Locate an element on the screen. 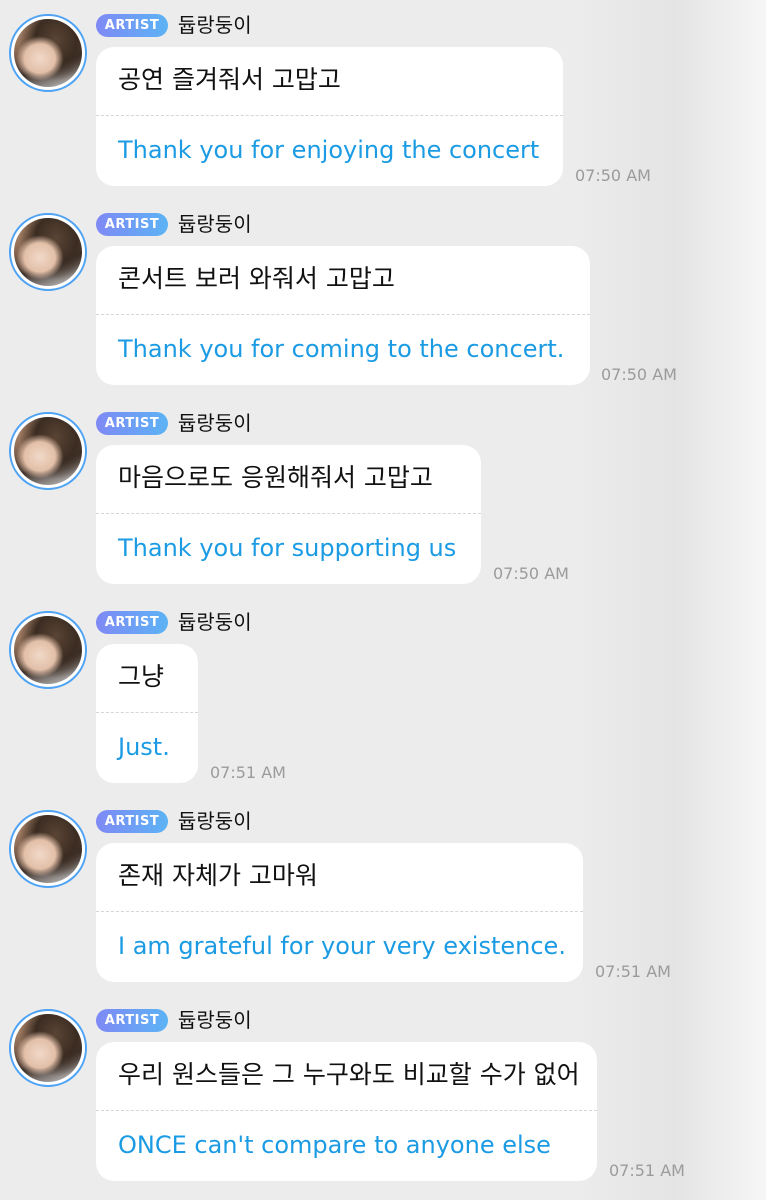 The image size is (766, 1200). message-translation-text: Thank you for coming to the concert. is located at coordinates (341, 349).